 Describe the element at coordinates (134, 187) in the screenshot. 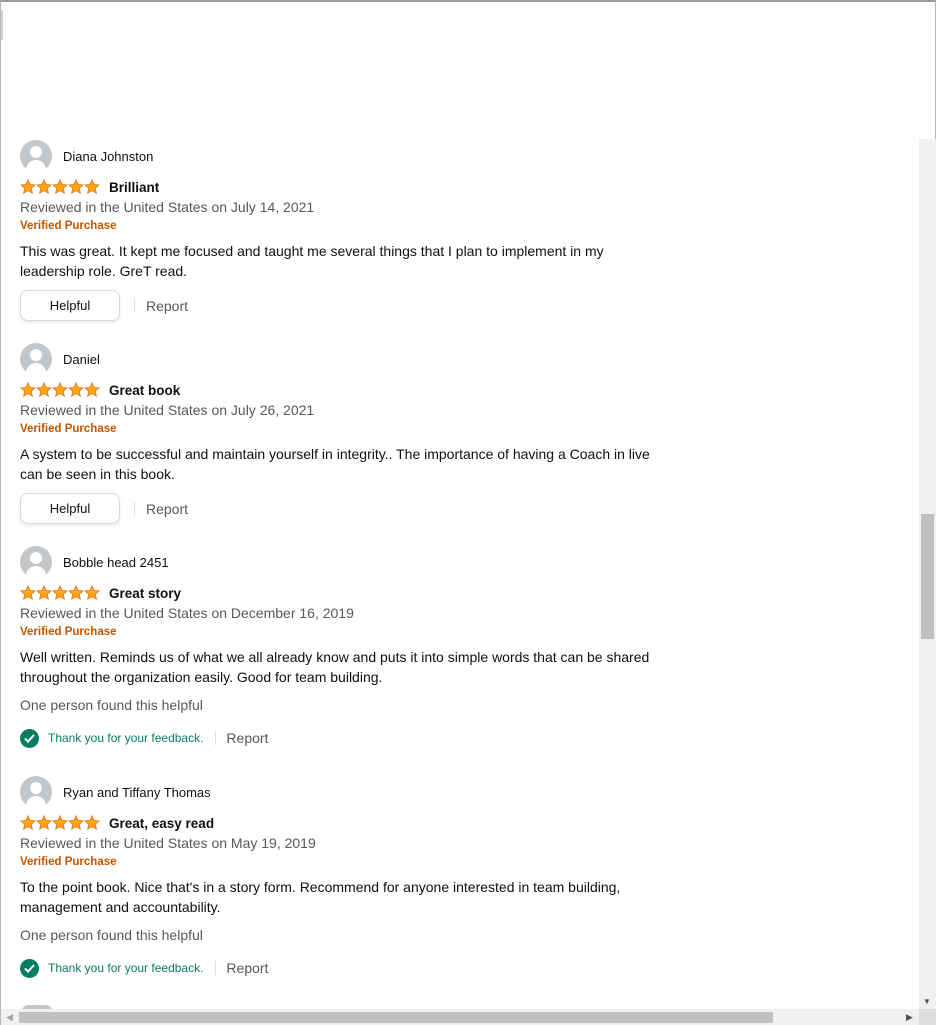

I see `review-title: Brilliant` at that location.